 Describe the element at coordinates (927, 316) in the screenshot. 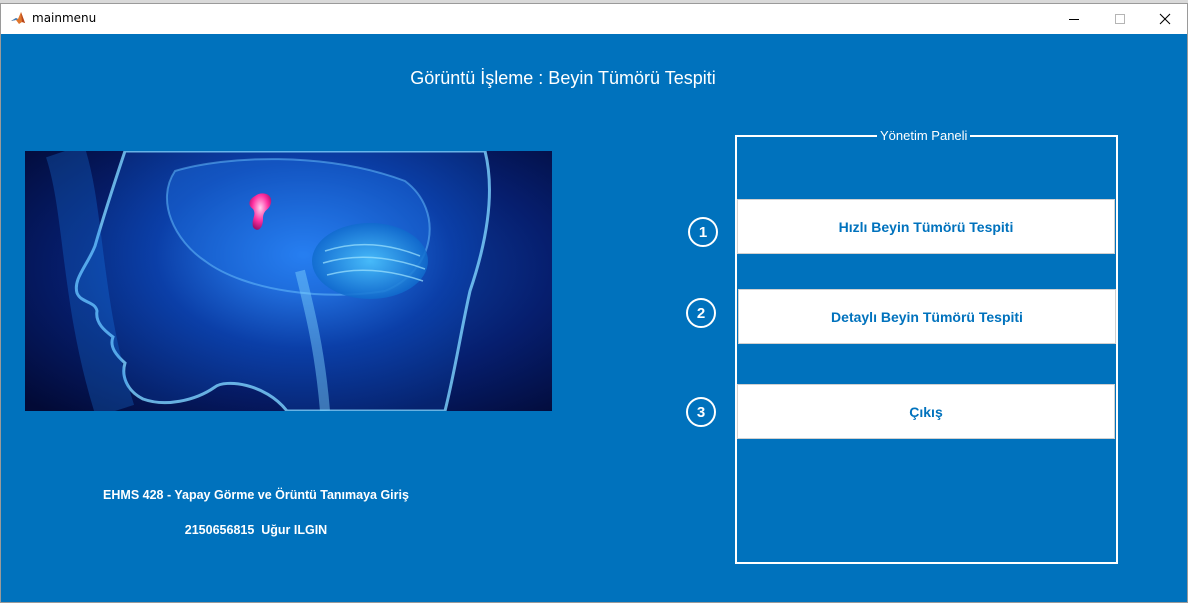

I see `detailed-detection-button: Detaylı Beyin Tümörü Tespiti` at that location.